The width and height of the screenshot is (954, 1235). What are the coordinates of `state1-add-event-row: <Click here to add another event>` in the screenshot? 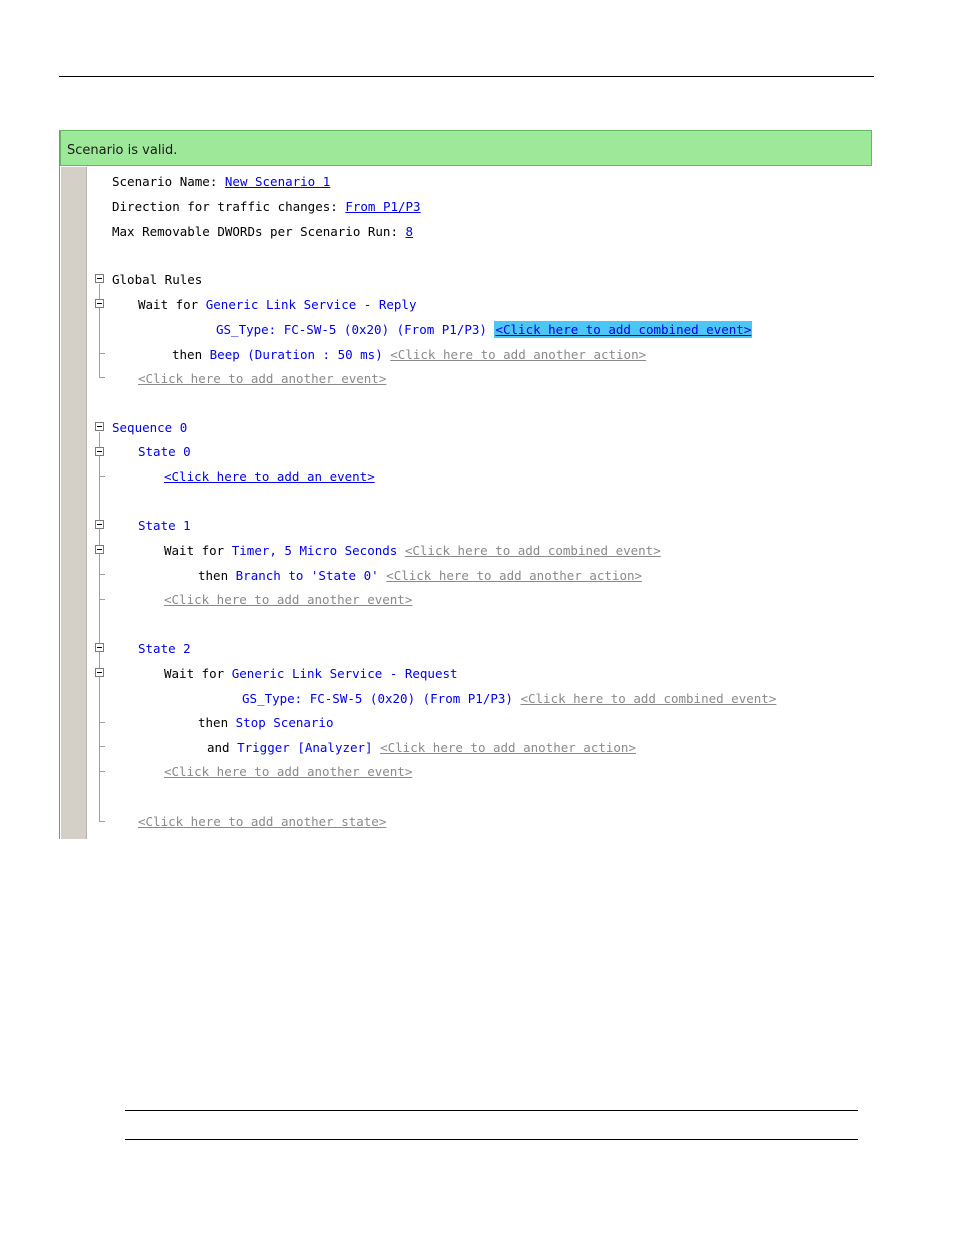 It's located at (288, 600).